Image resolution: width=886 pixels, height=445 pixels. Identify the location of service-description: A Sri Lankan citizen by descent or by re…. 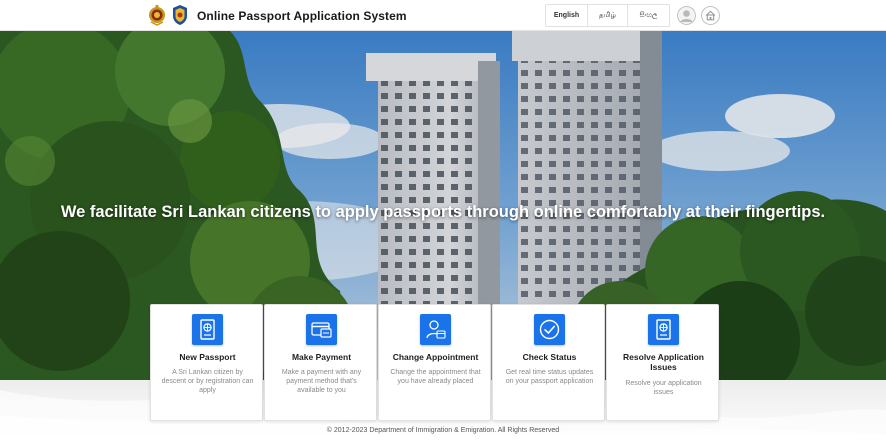
(207, 381).